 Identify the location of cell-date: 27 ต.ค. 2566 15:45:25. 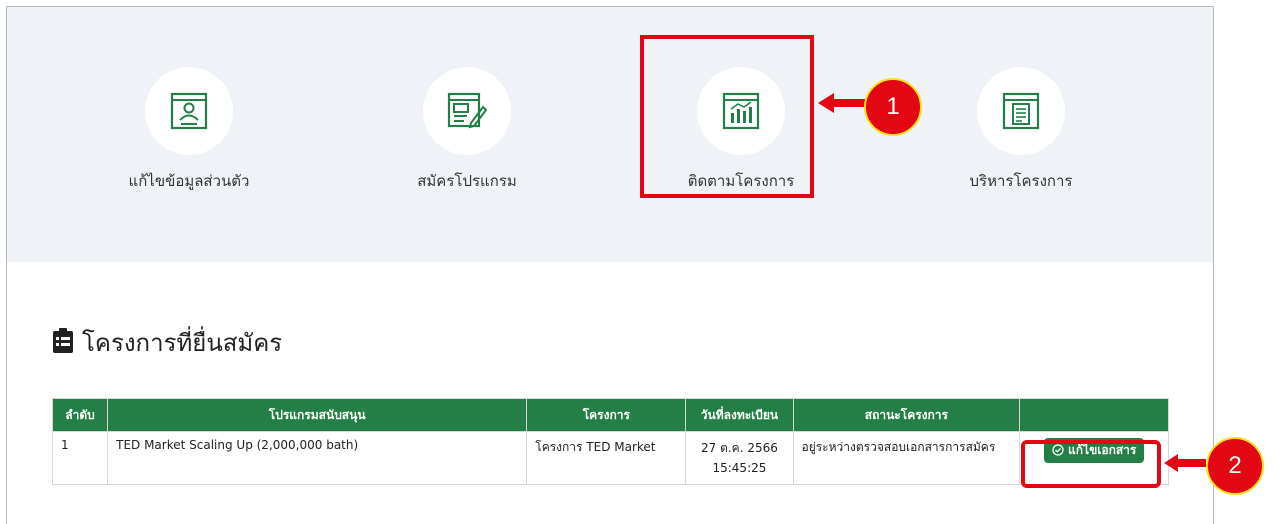
(739, 458).